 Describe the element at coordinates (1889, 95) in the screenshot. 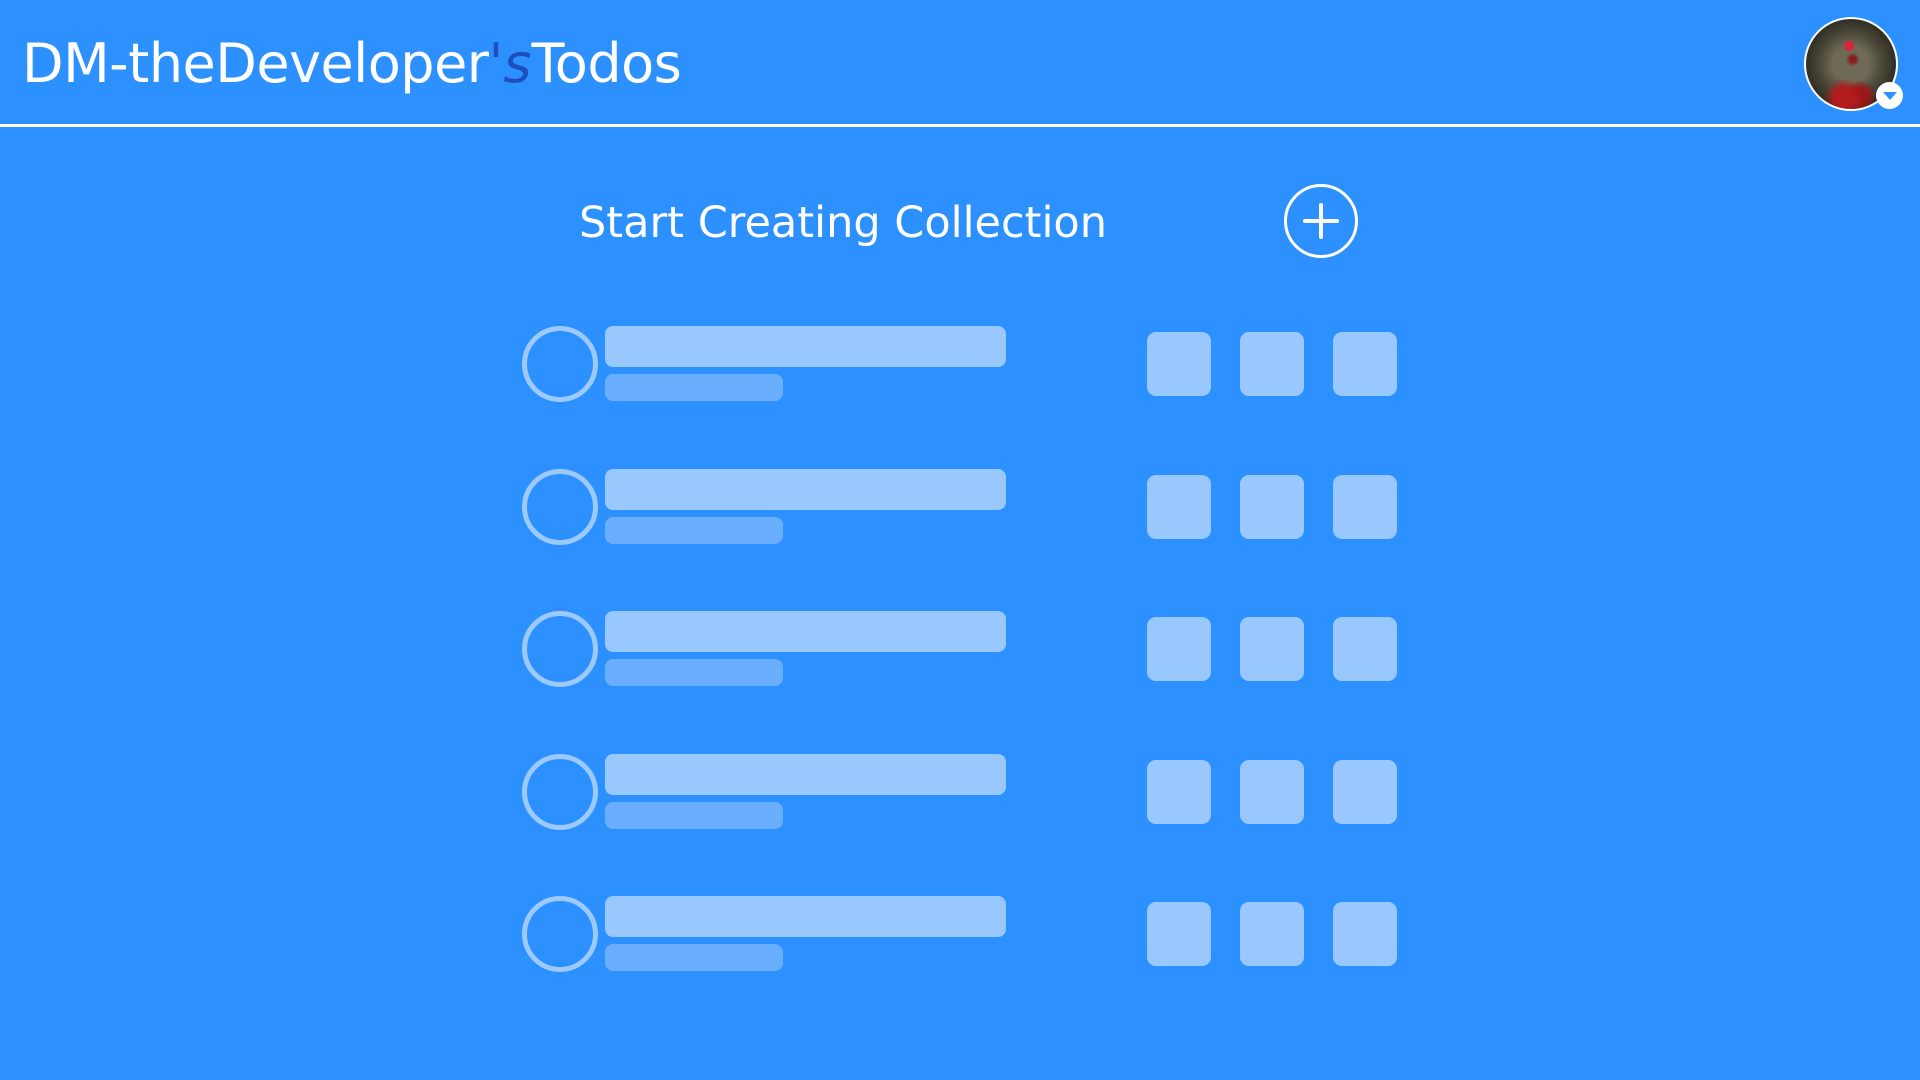

I see `chevron-down-icon` at that location.